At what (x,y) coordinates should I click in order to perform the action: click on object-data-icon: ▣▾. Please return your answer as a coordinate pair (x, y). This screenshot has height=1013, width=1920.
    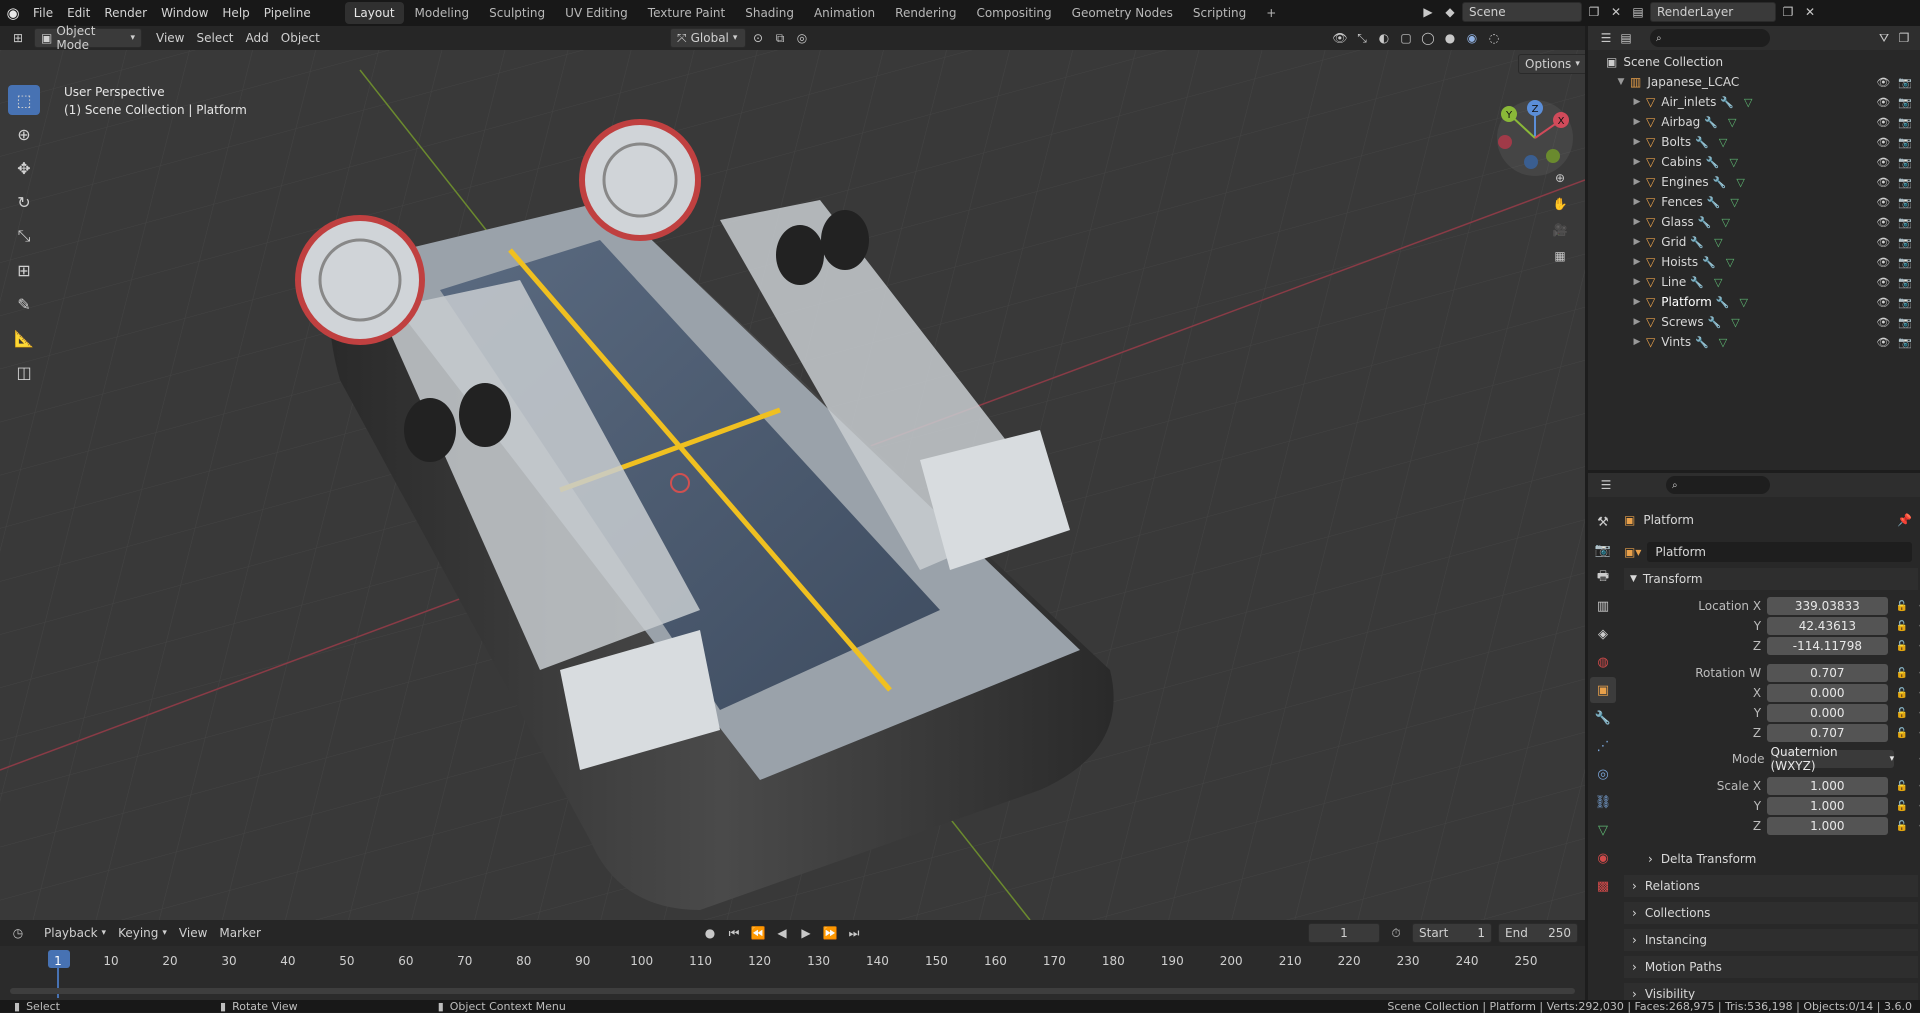
    Looking at the image, I should click on (1632, 552).